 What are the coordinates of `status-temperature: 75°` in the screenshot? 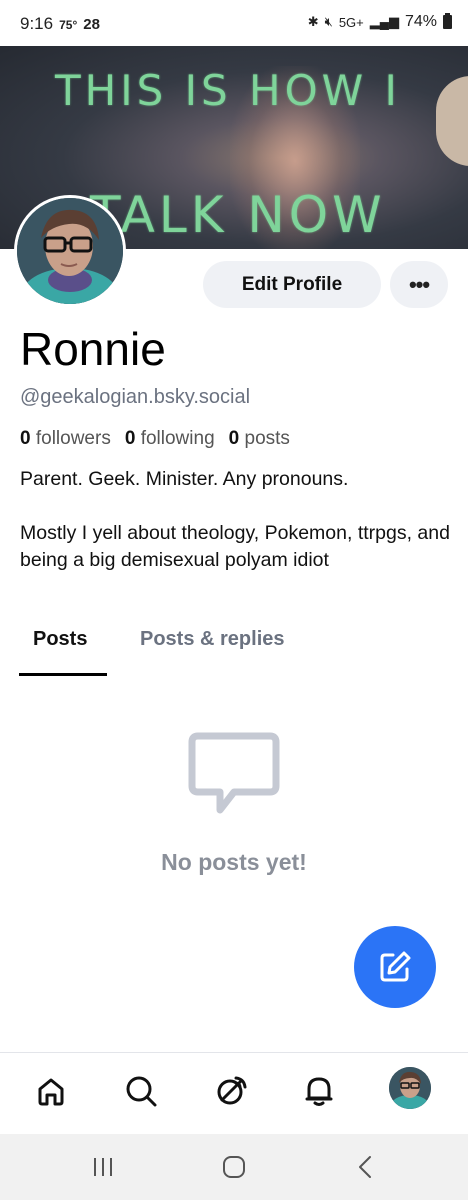 It's located at (68, 25).